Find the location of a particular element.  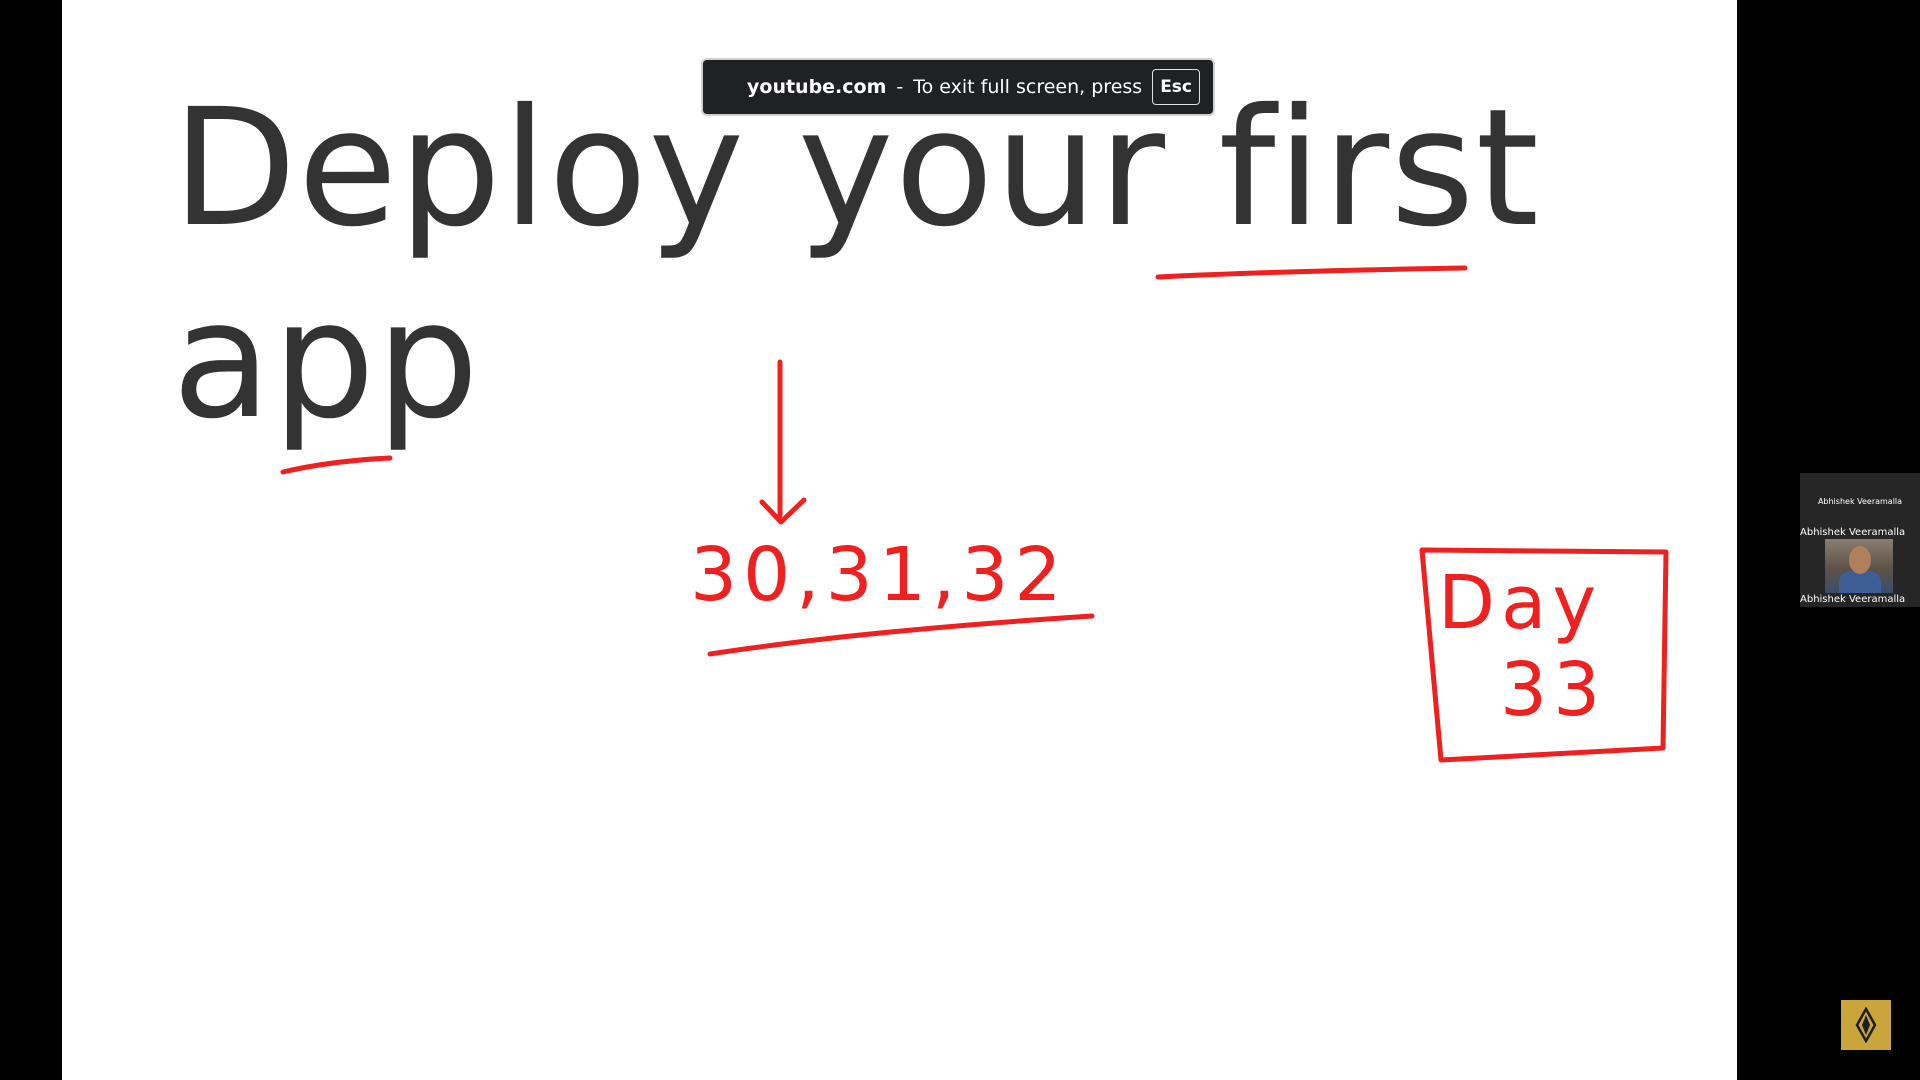

notice-message: To exit full screen, press is located at coordinates (1028, 87).